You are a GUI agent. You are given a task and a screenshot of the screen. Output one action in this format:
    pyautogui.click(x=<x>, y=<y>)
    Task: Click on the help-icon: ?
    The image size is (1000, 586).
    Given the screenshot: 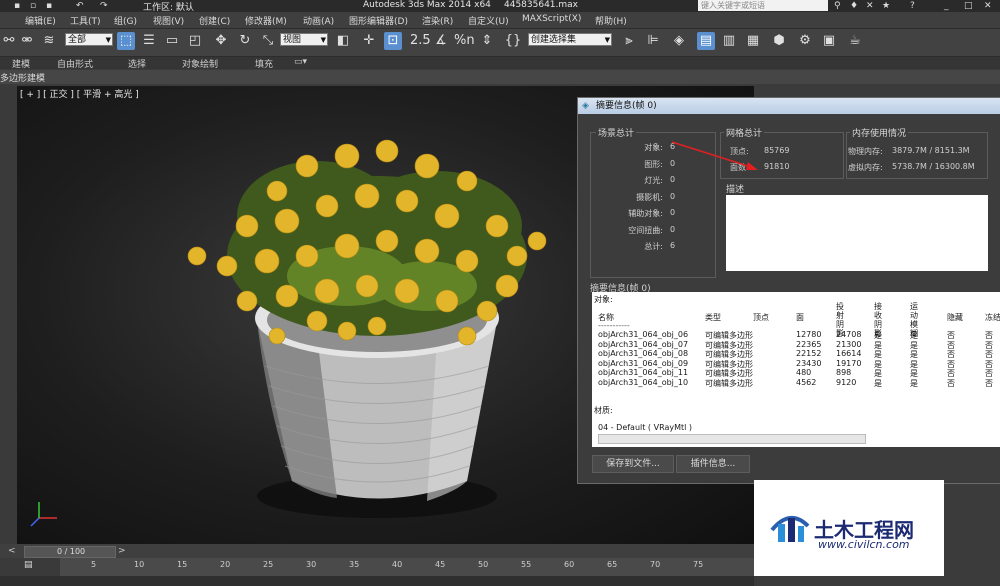 What is the action you would take?
    pyautogui.click(x=912, y=6)
    